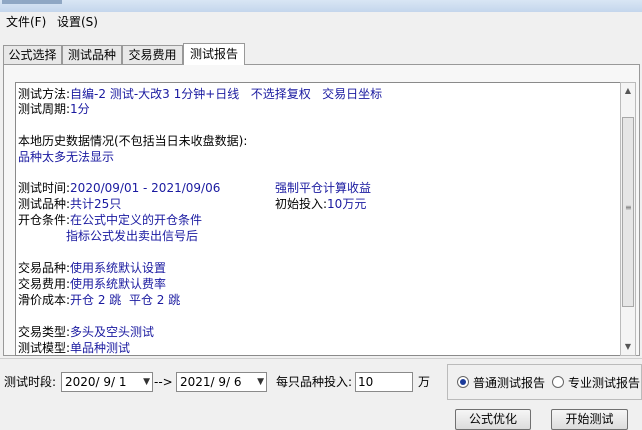 This screenshot has height=430, width=642. Describe the element at coordinates (314, 382) in the screenshot. I see `per-symbol-invest-label: 每只品种投入:` at that location.